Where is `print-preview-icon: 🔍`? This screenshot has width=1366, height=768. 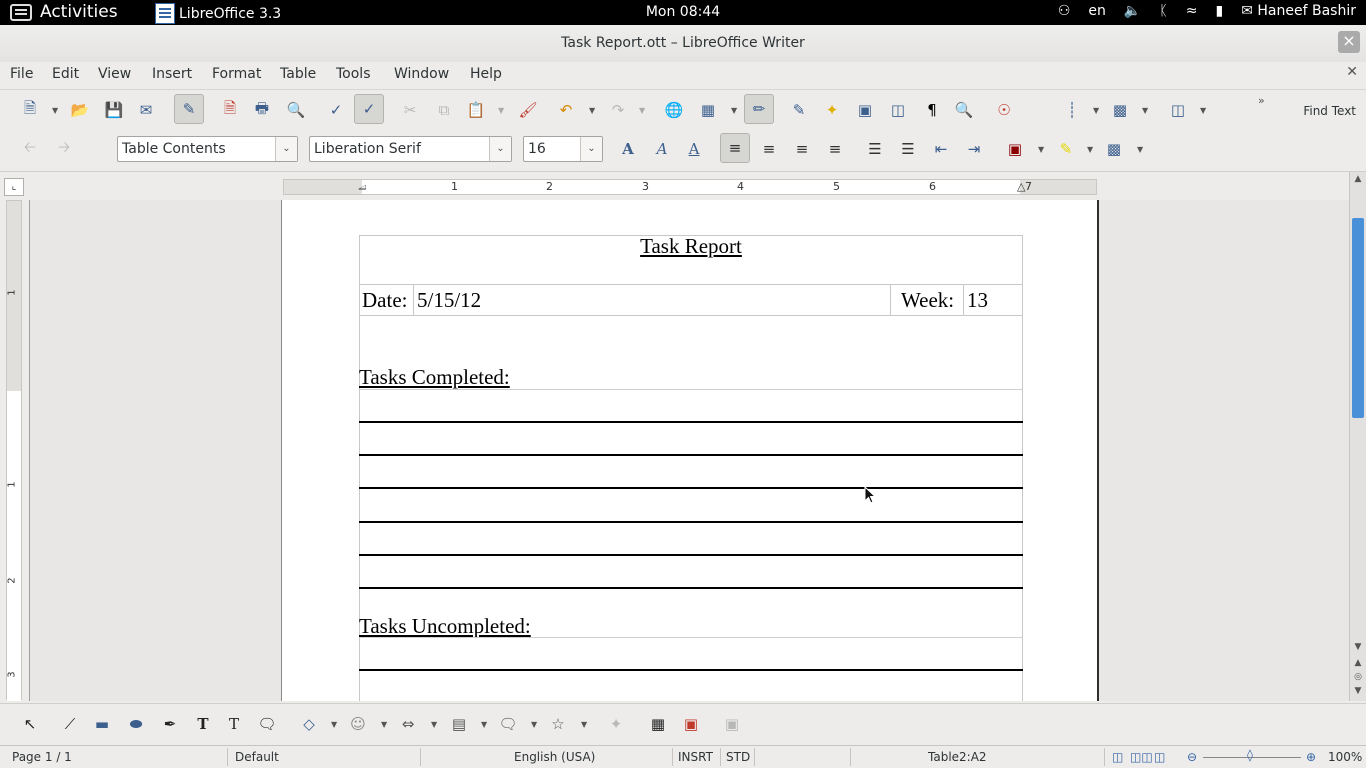 print-preview-icon: 🔍 is located at coordinates (296, 110).